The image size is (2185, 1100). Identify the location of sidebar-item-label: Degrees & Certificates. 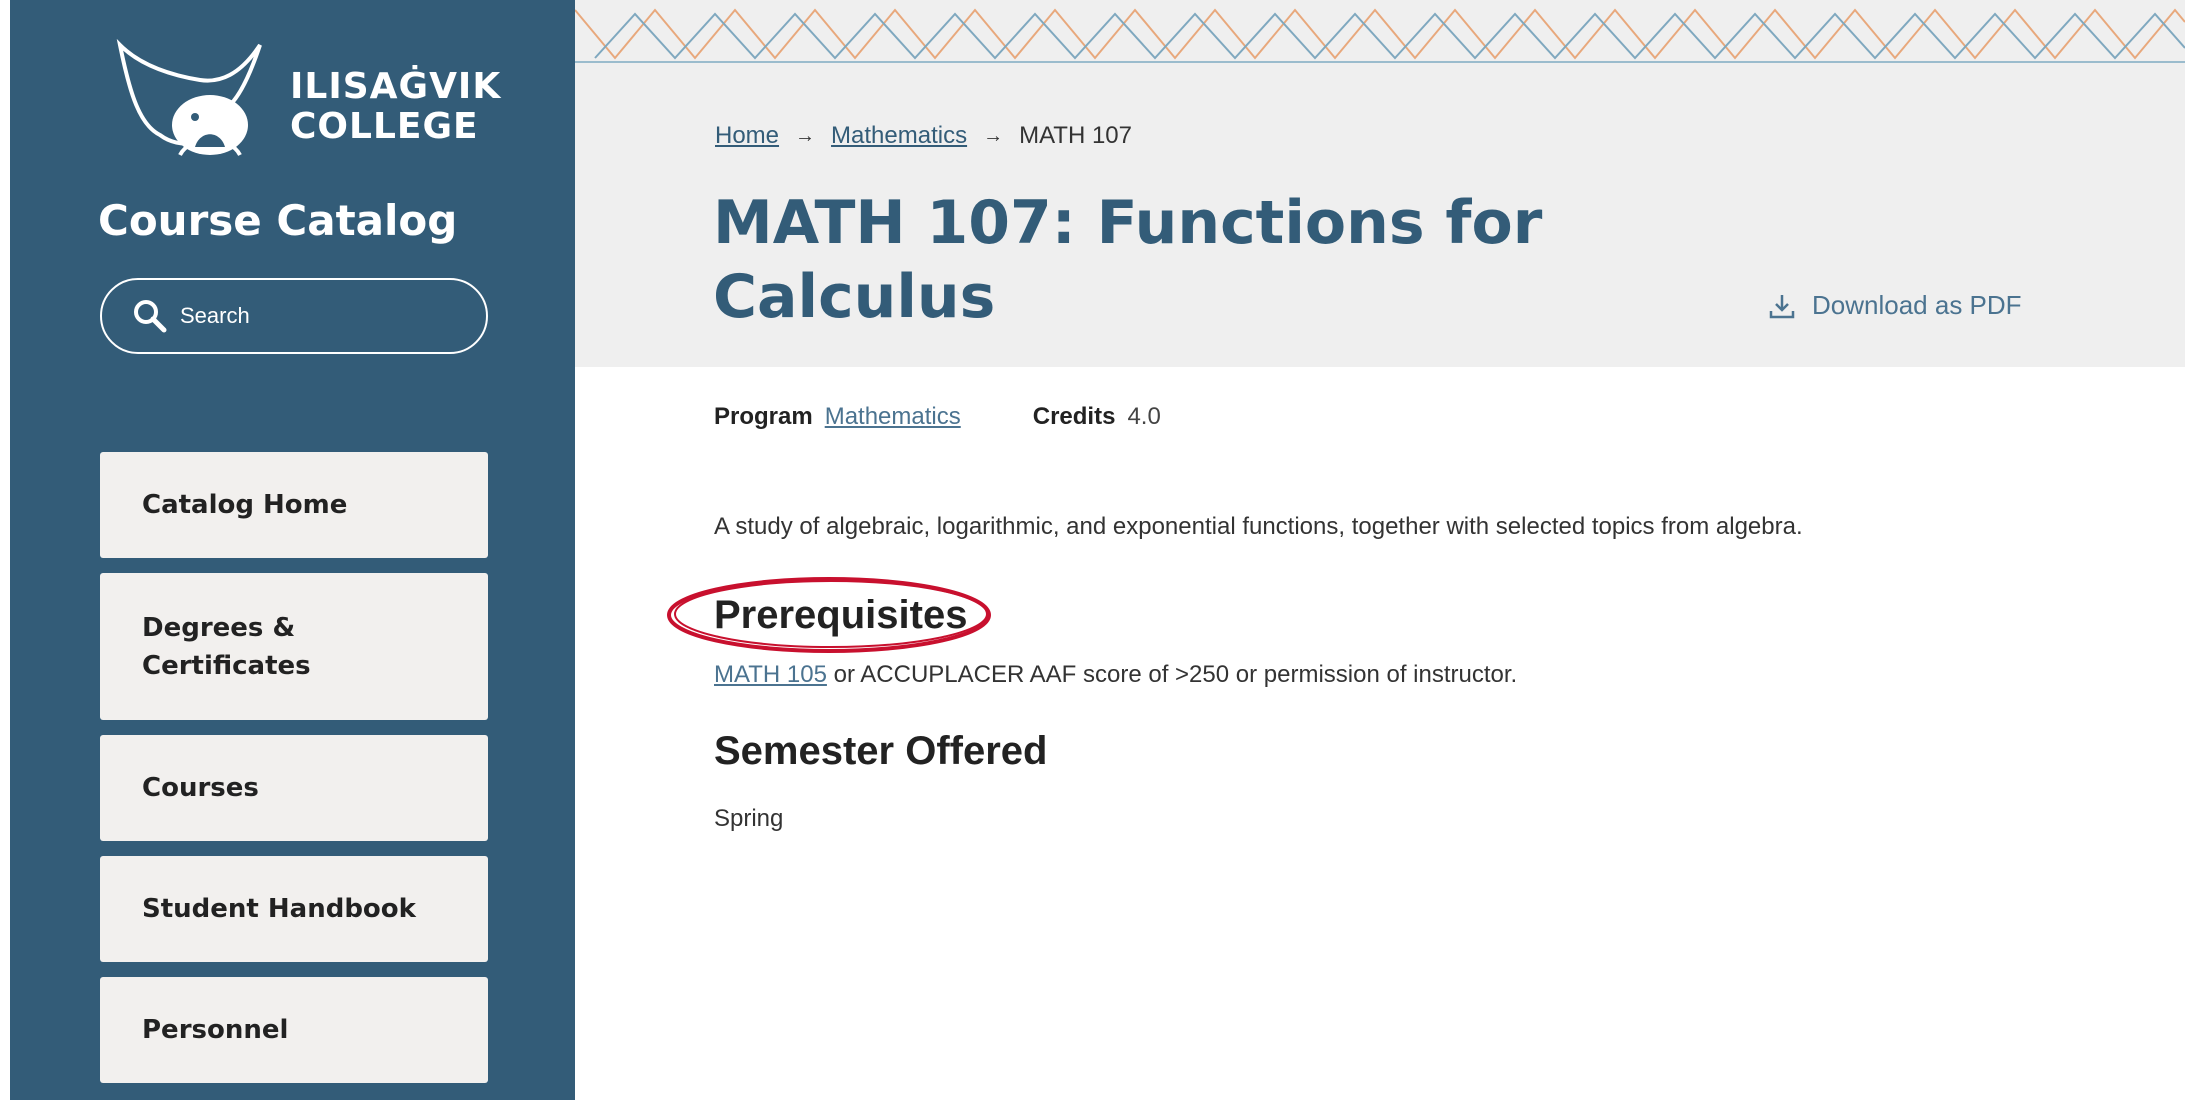
(226, 646).